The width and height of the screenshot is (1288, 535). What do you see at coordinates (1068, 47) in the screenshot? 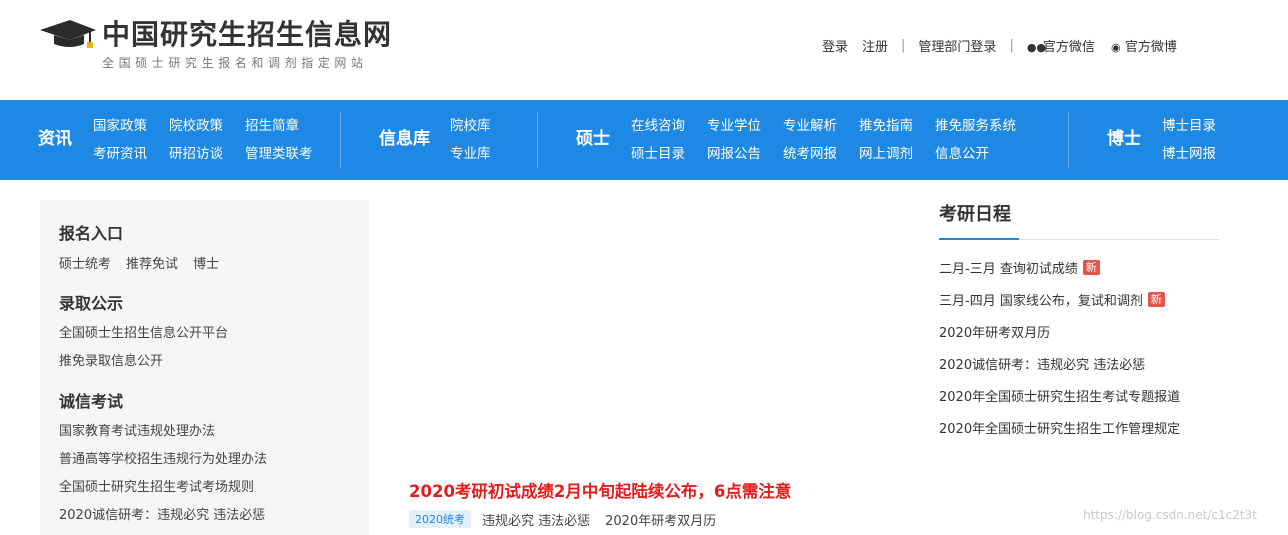
I see `wechat-label: 官方微信` at bounding box center [1068, 47].